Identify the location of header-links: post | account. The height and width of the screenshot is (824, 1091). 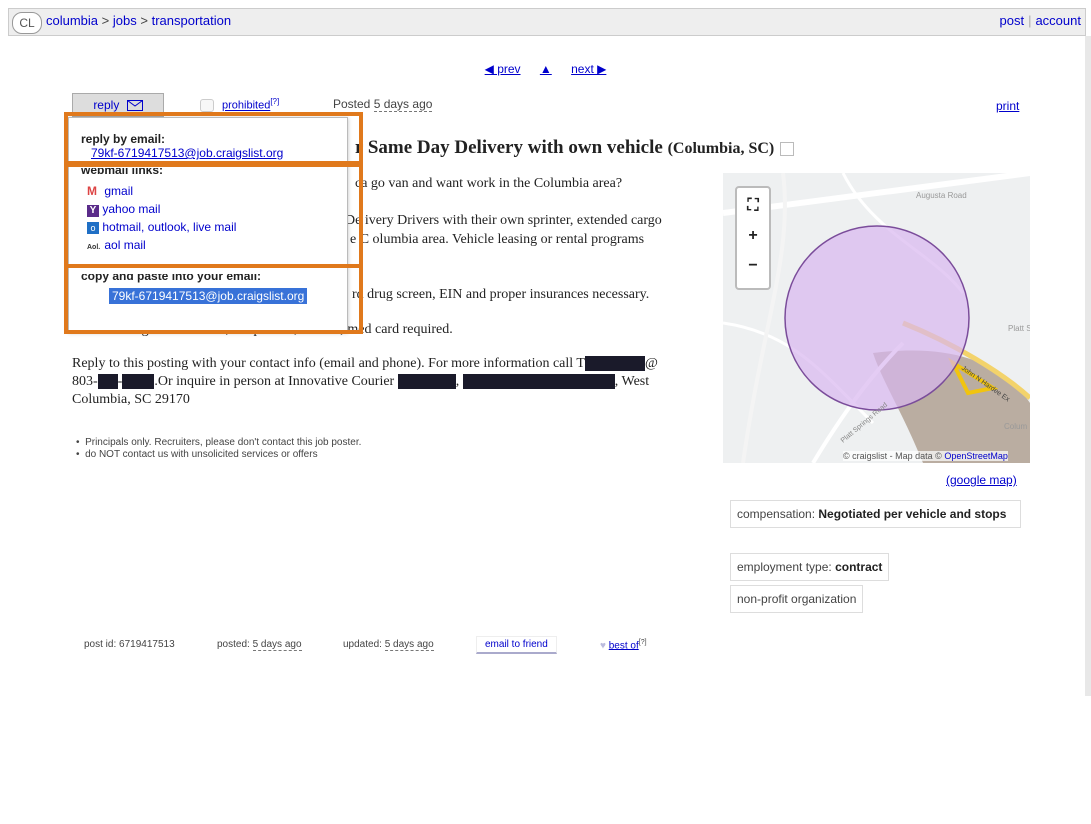
(1040, 20).